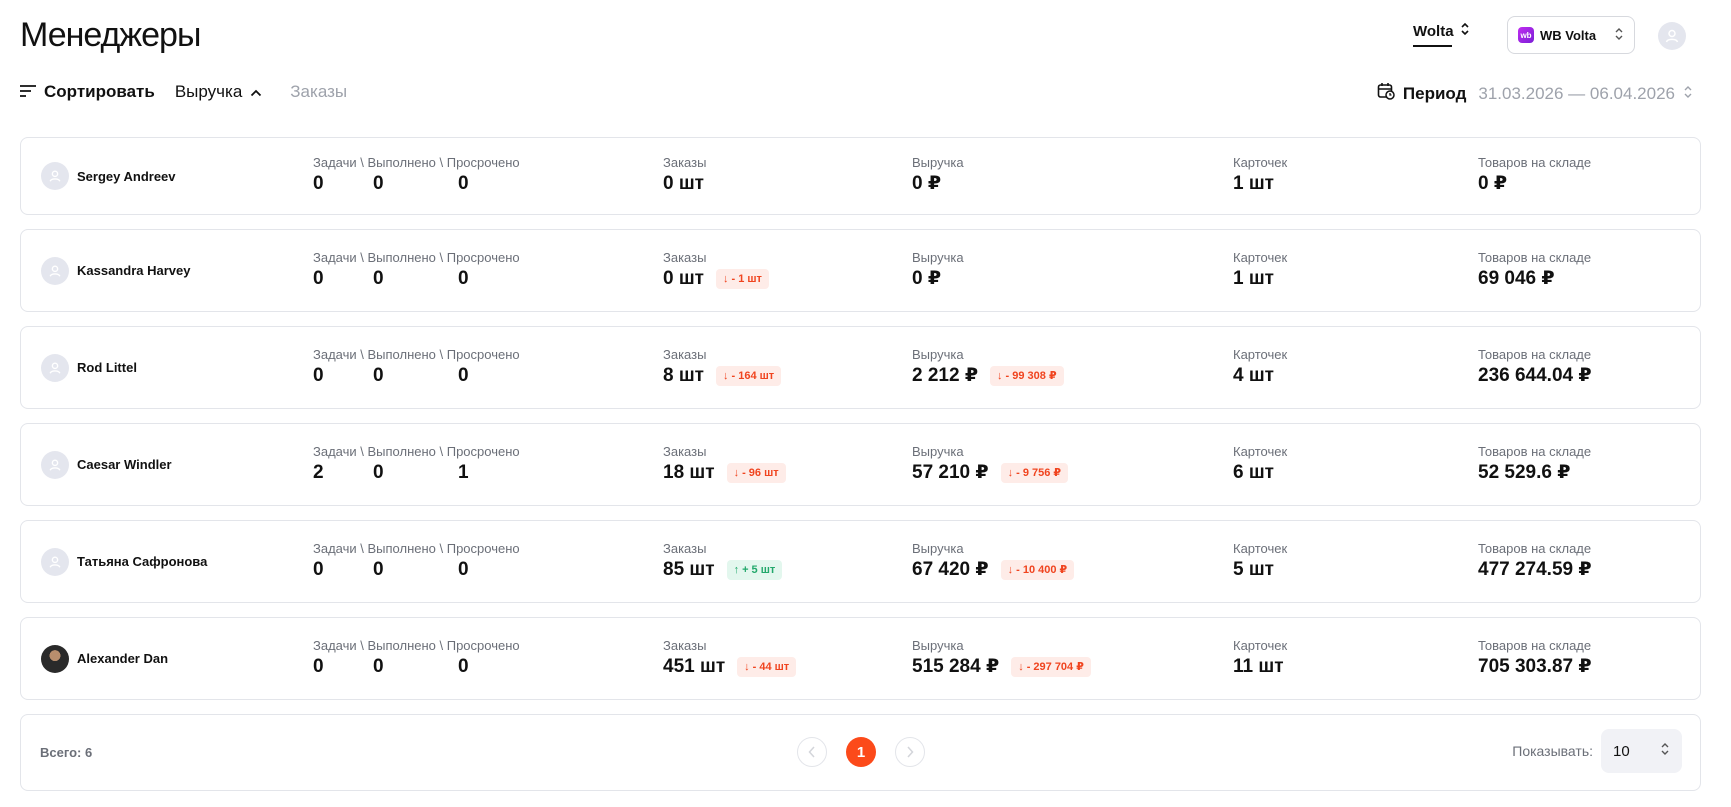  Describe the element at coordinates (108, 176) in the screenshot. I see `manager-info: Sergey Andreev` at that location.